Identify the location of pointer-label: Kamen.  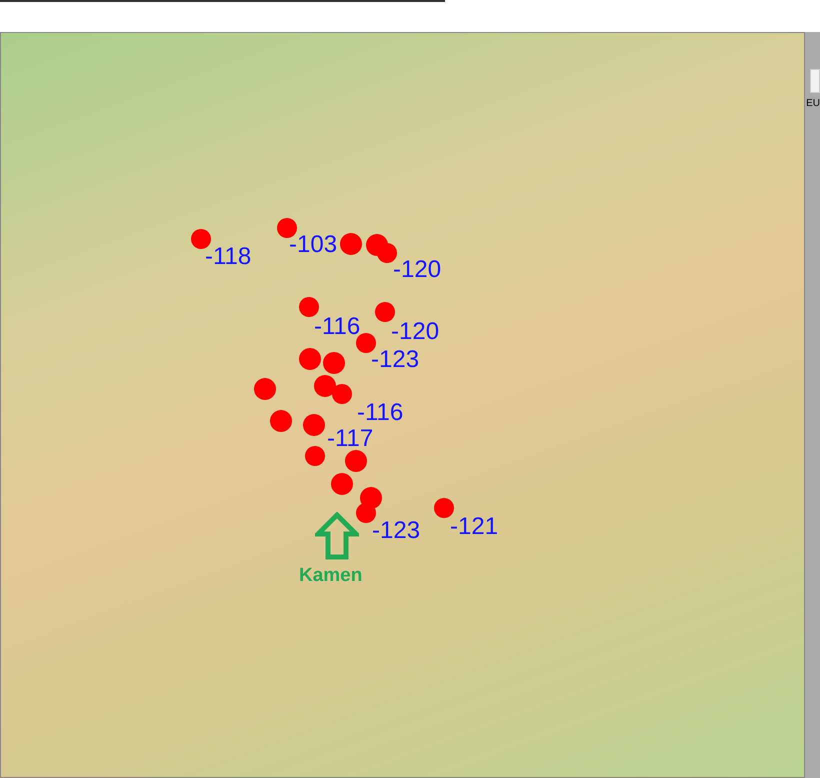
(330, 575).